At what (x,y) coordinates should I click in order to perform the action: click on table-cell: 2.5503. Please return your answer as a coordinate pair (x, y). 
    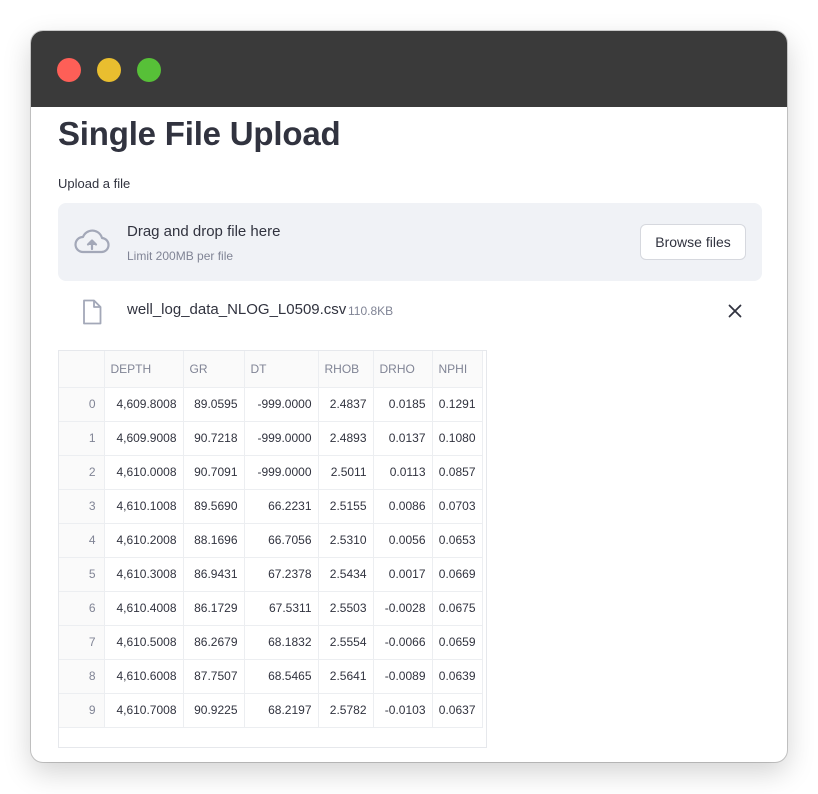
    Looking at the image, I should click on (346, 608).